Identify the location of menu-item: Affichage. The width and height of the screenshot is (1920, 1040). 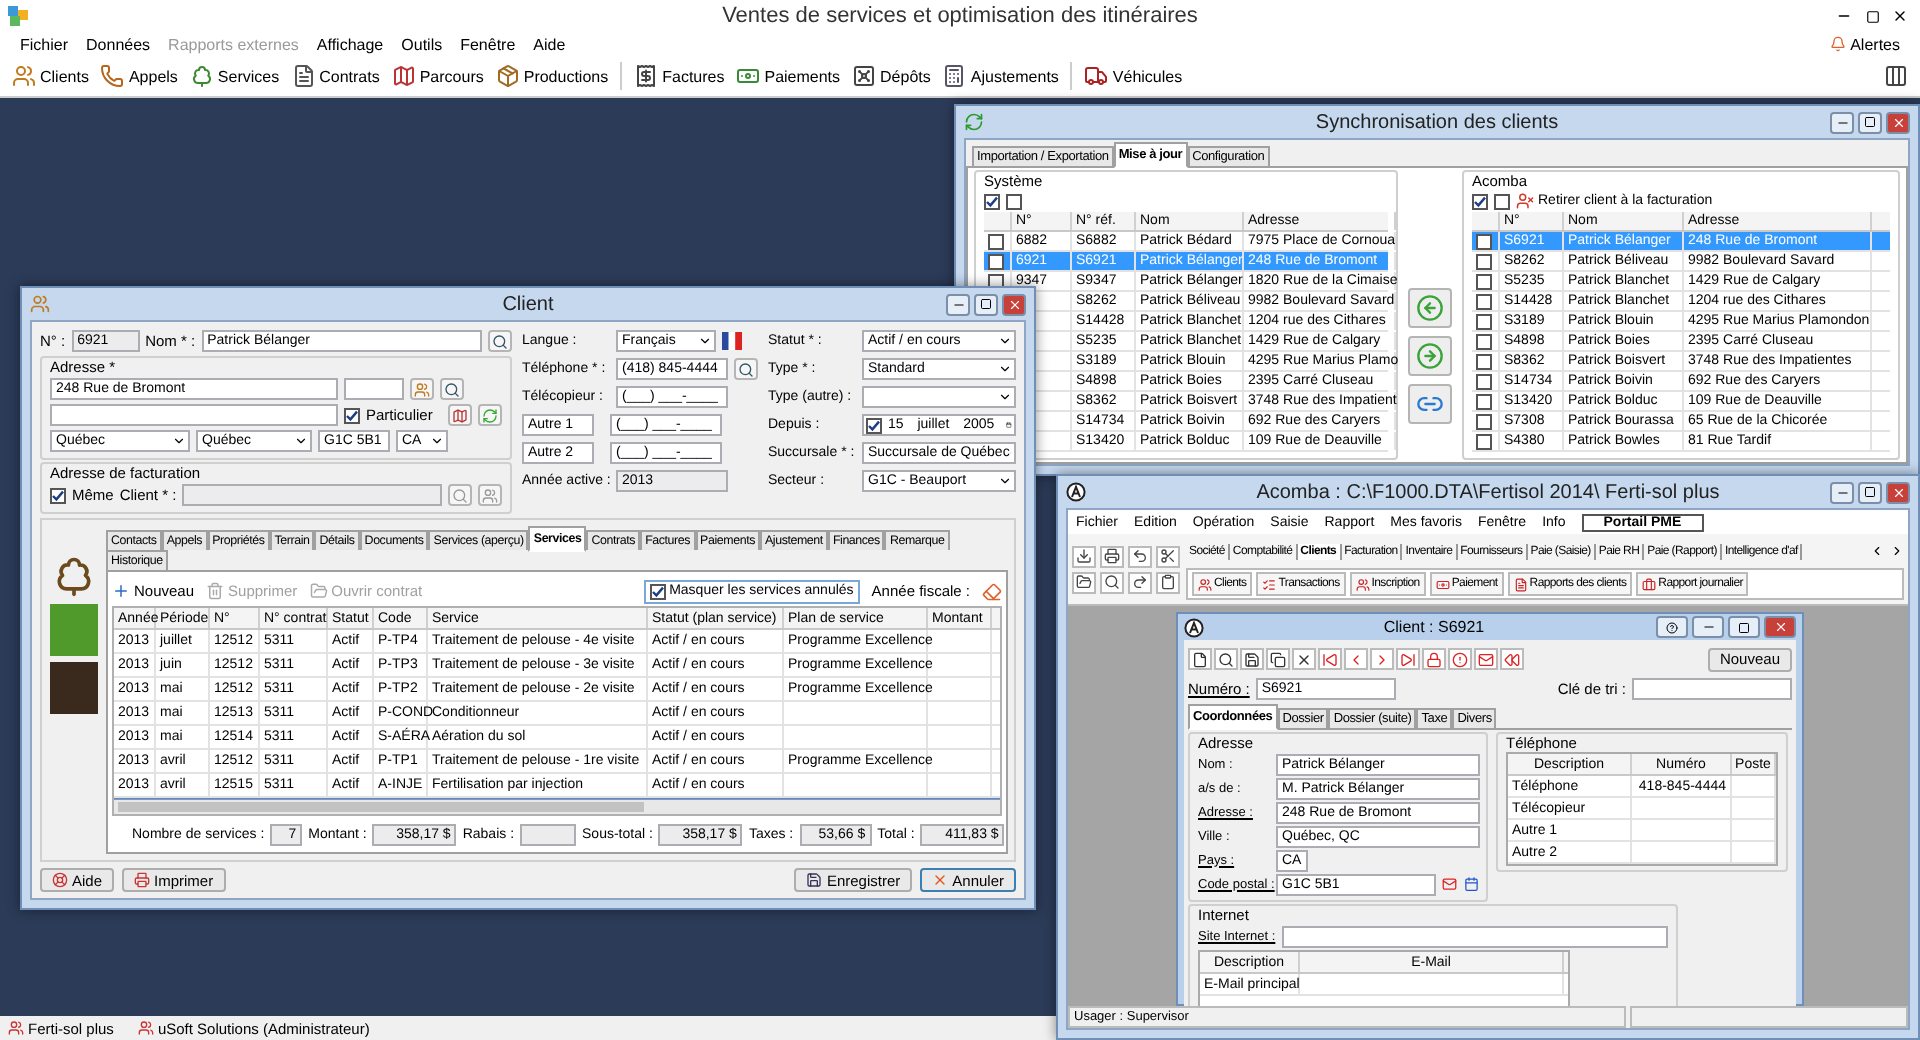
(350, 44).